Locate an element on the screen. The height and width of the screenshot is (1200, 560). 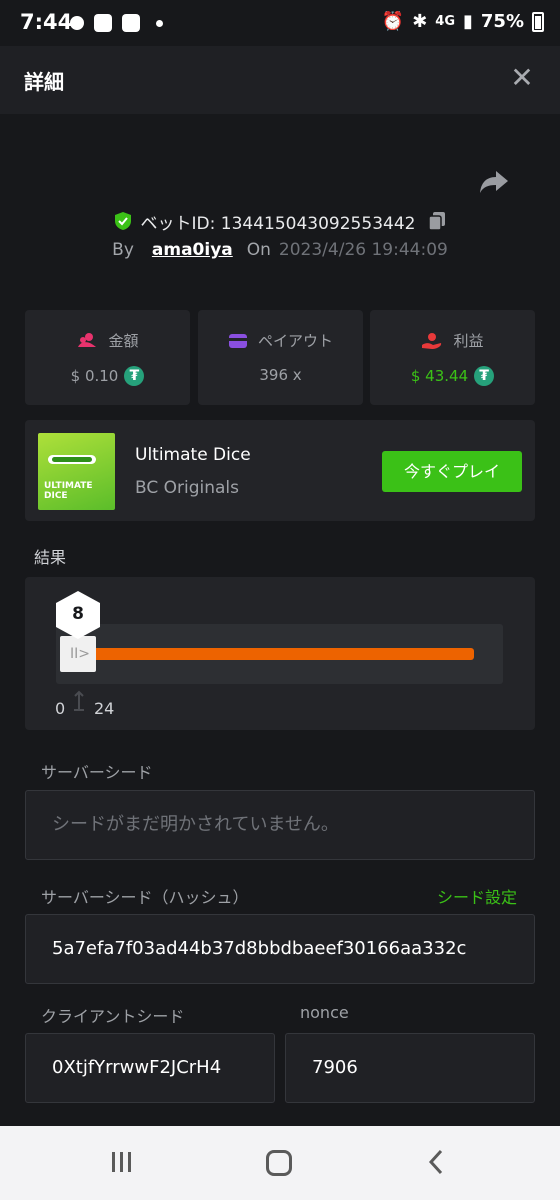
recent-apps-icon is located at coordinates (122, 1162).